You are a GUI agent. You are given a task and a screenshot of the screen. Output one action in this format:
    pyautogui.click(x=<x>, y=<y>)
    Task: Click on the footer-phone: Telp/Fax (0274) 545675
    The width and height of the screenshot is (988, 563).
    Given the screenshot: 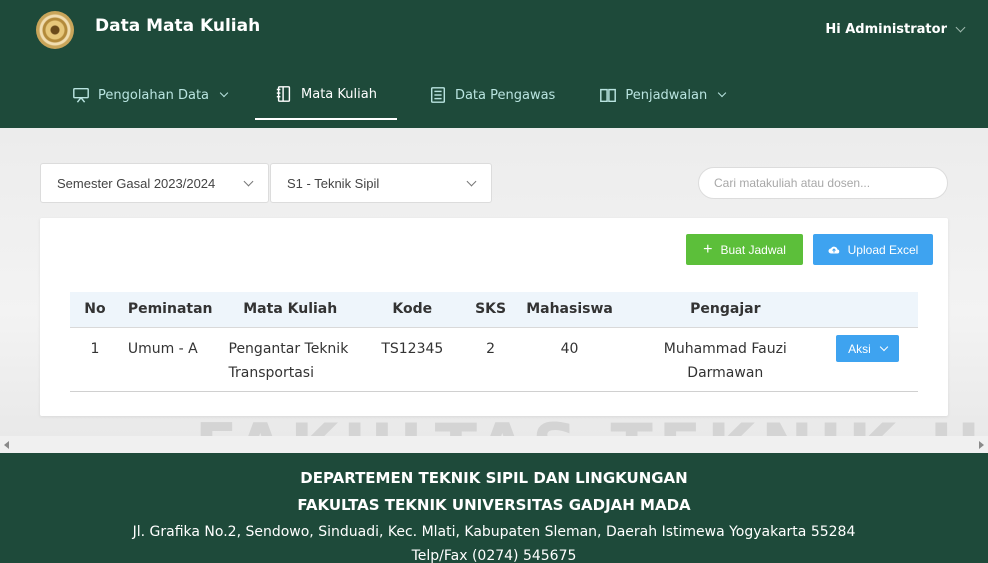 What is the action you would take?
    pyautogui.click(x=494, y=555)
    